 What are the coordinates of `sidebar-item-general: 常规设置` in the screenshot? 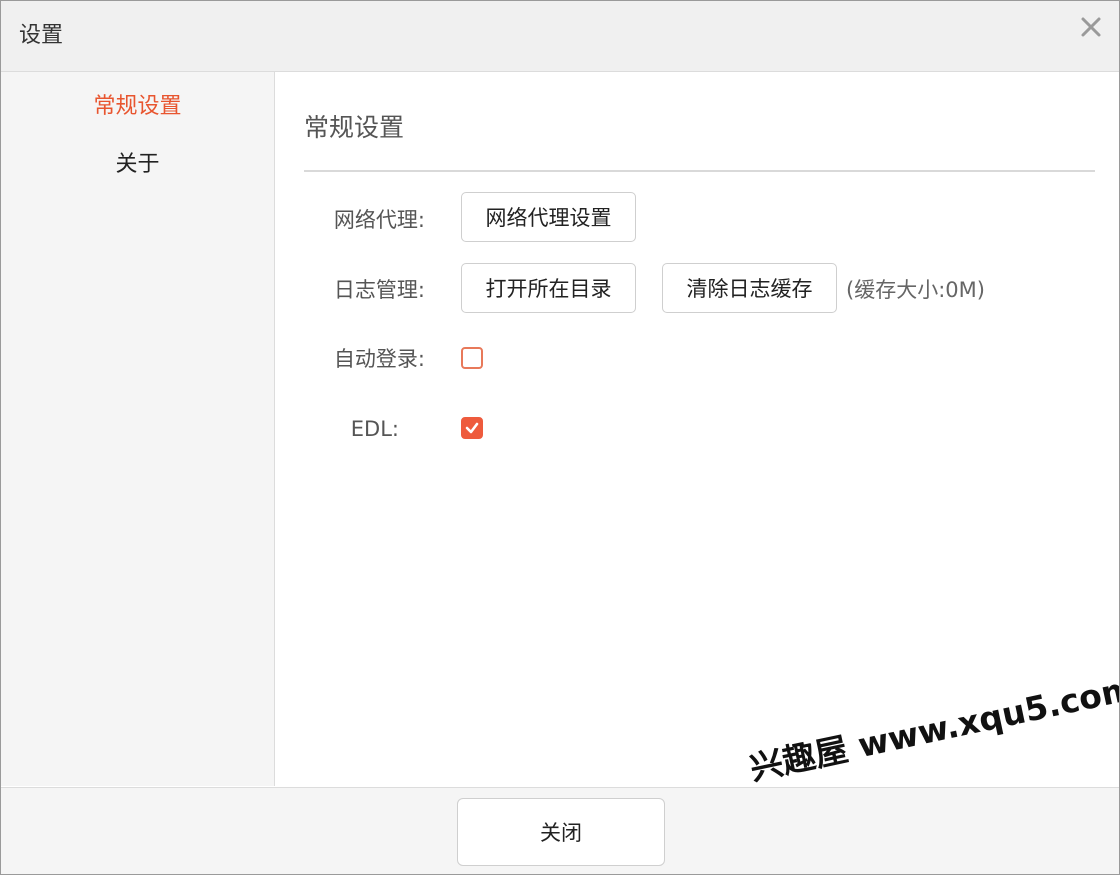 It's located at (137, 107).